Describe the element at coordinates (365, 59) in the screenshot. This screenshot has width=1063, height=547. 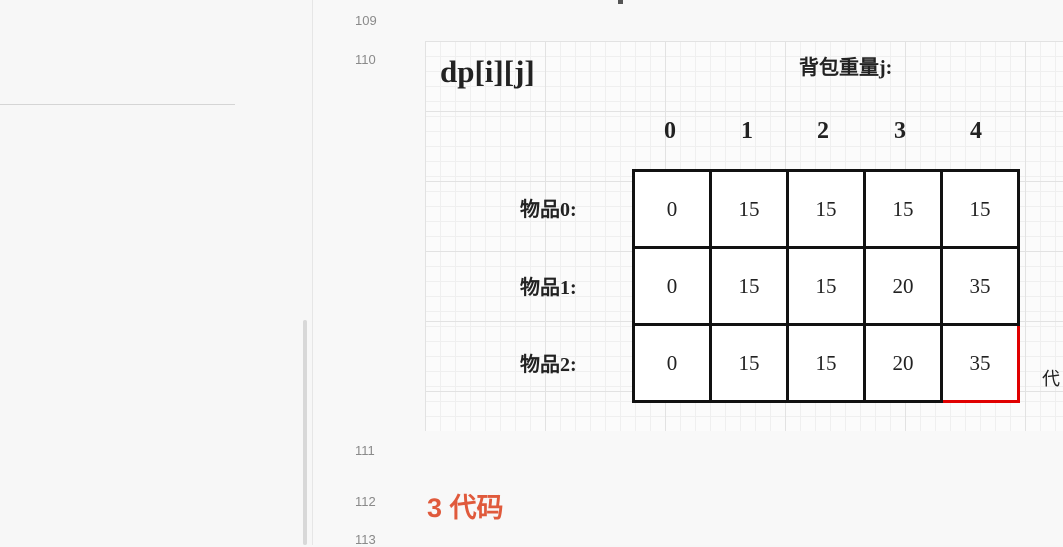
I see `line-number: 110` at that location.